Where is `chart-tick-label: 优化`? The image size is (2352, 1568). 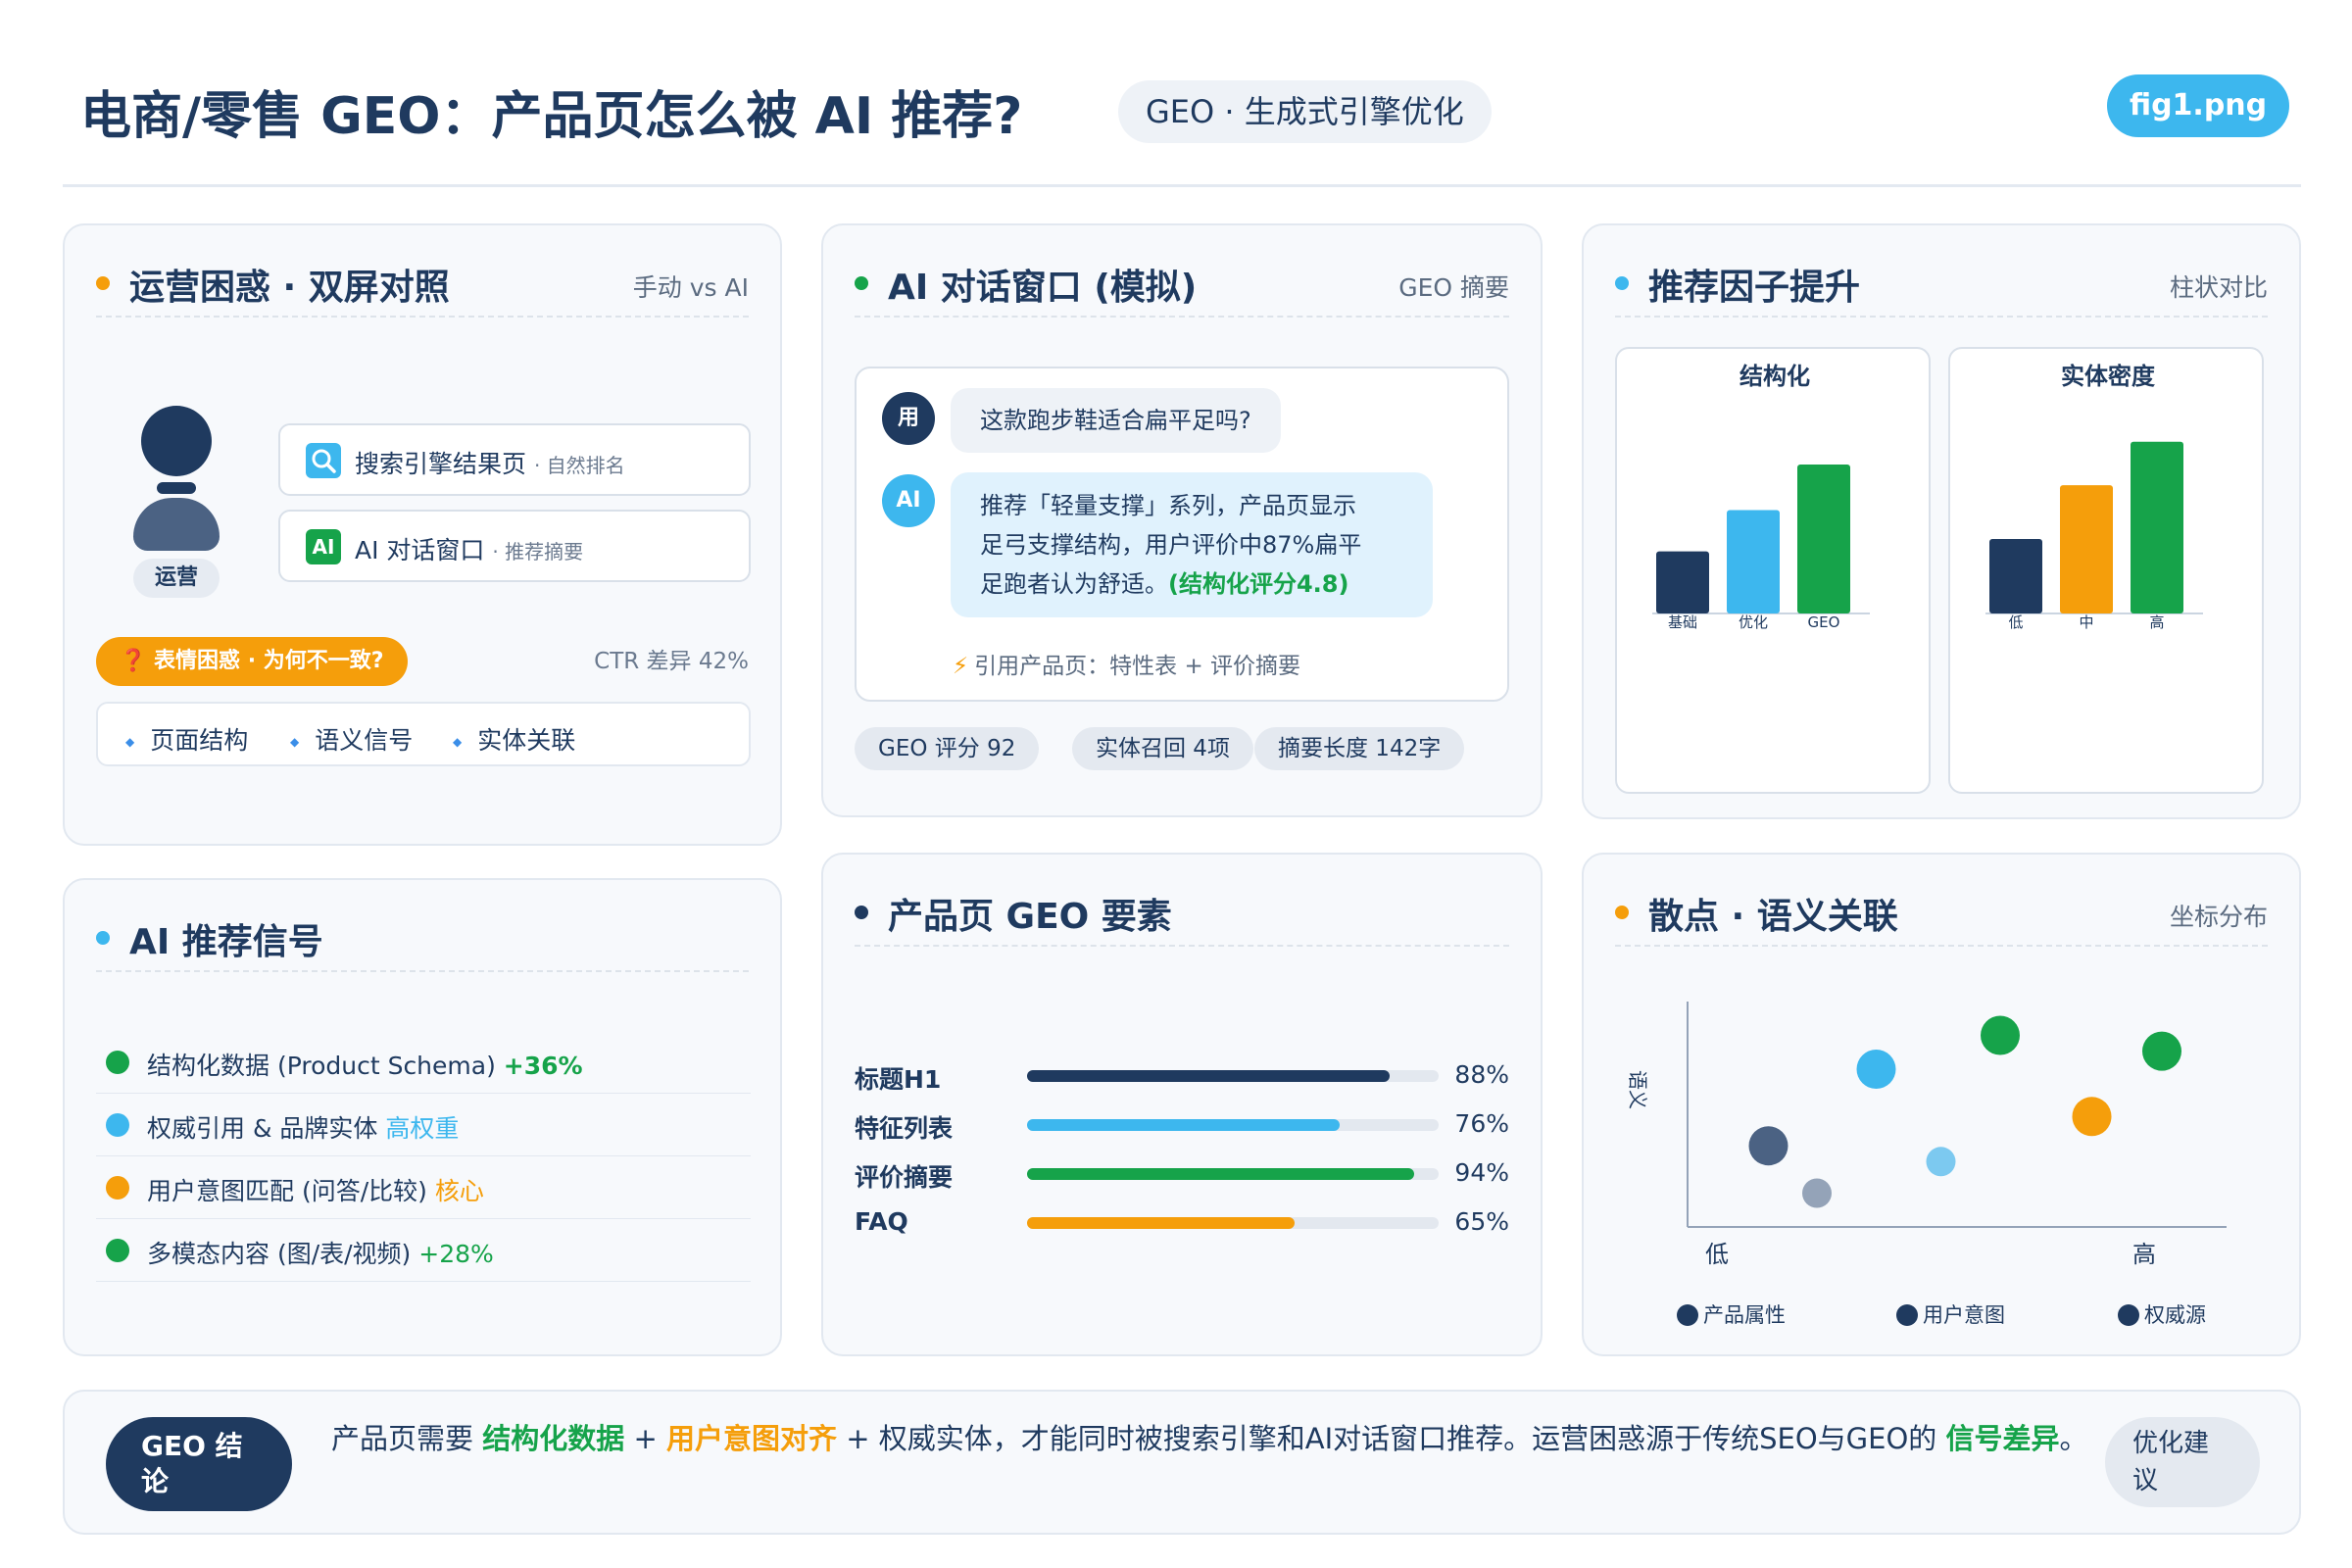
chart-tick-label: 优化 is located at coordinates (1753, 622).